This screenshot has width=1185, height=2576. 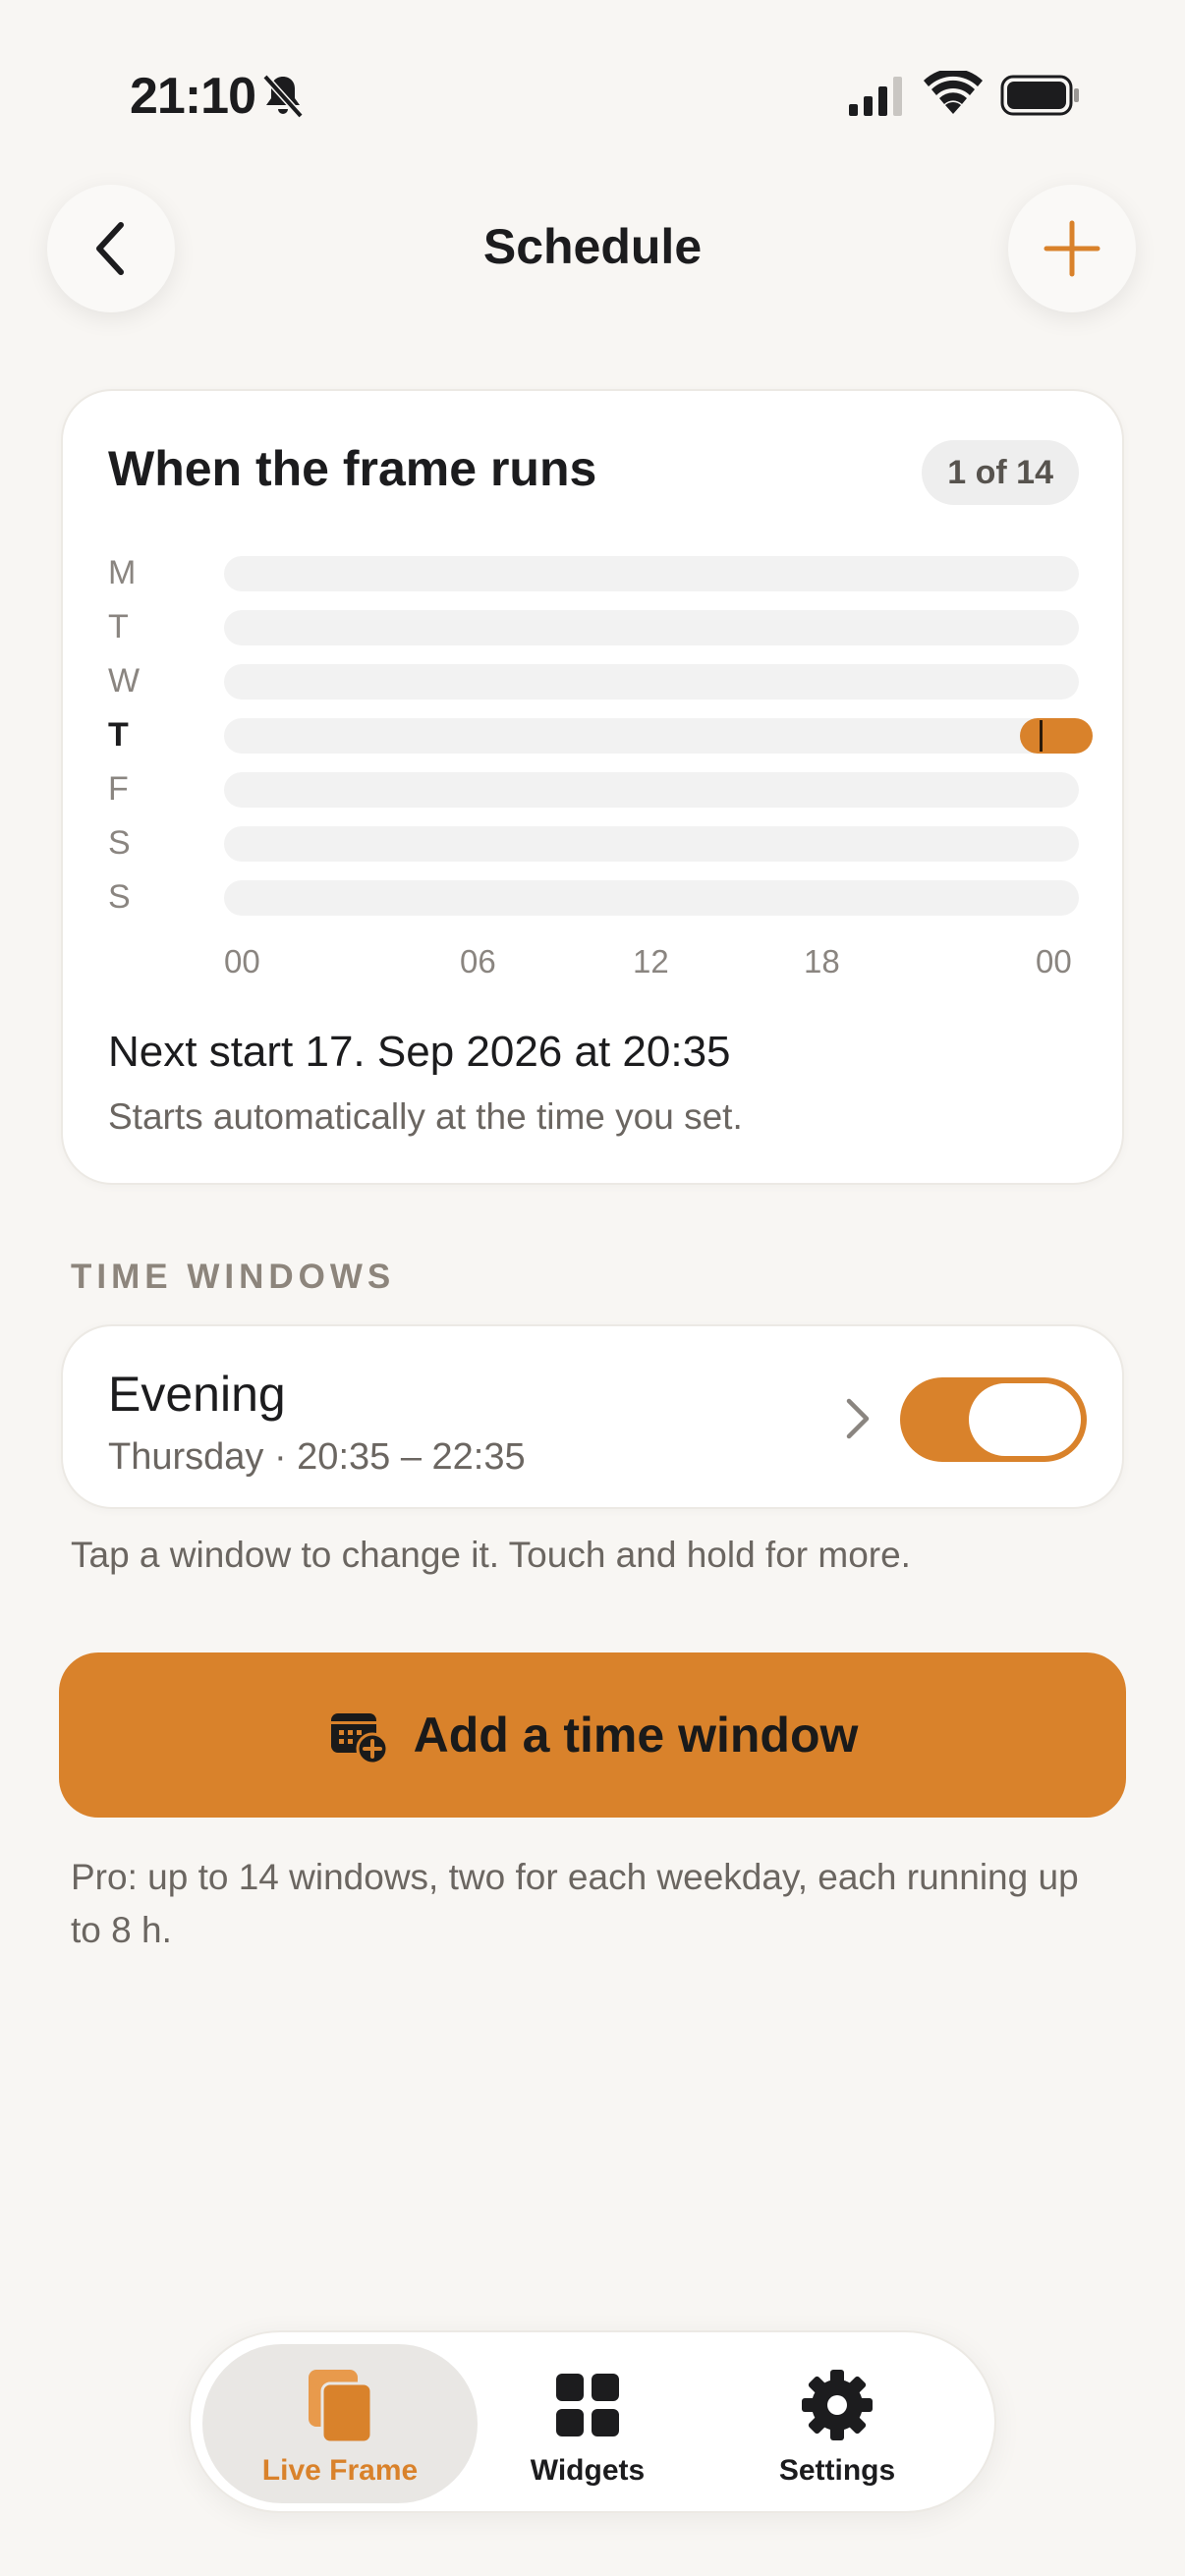 What do you see at coordinates (359, 1739) in the screenshot?
I see `calendar-add-icon` at bounding box center [359, 1739].